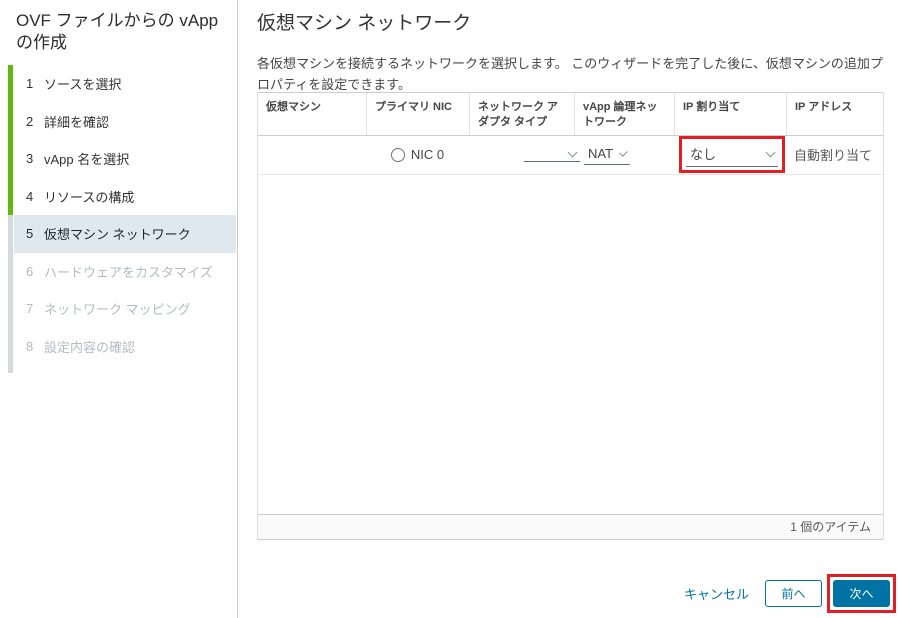 Image resolution: width=898 pixels, height=618 pixels. I want to click on back-button: 前へ, so click(793, 593).